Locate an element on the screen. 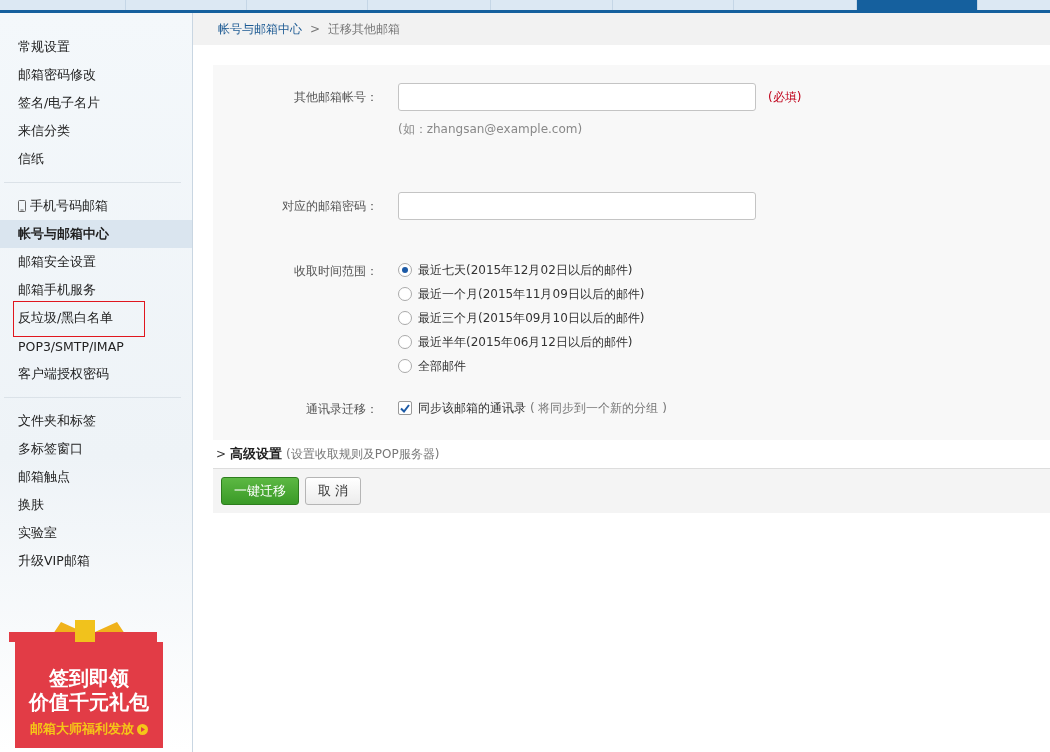  field-label: 收取时间范围： is located at coordinates (335, 271).